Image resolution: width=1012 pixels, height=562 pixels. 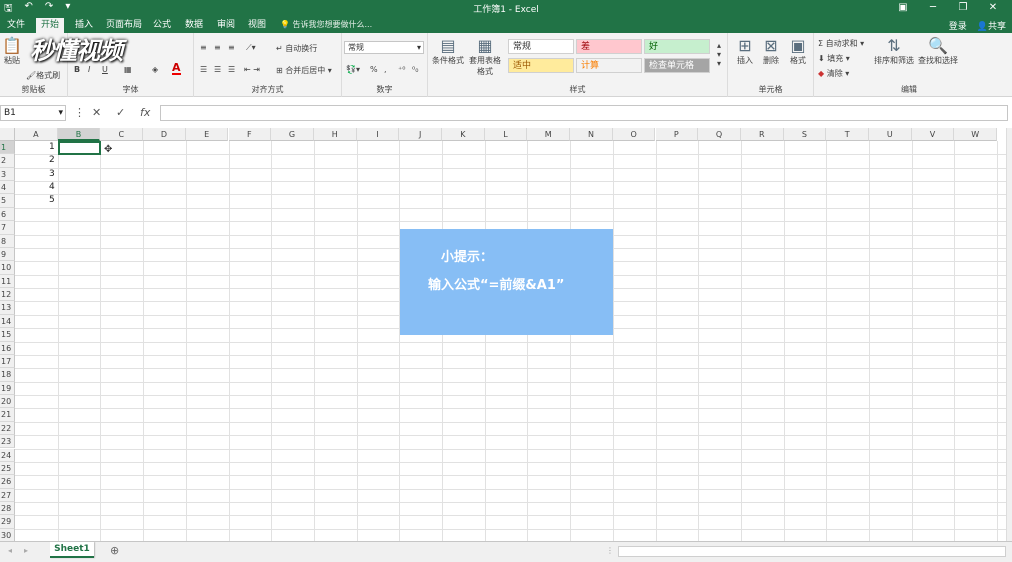 I want to click on column-header-j: J, so click(x=420, y=134).